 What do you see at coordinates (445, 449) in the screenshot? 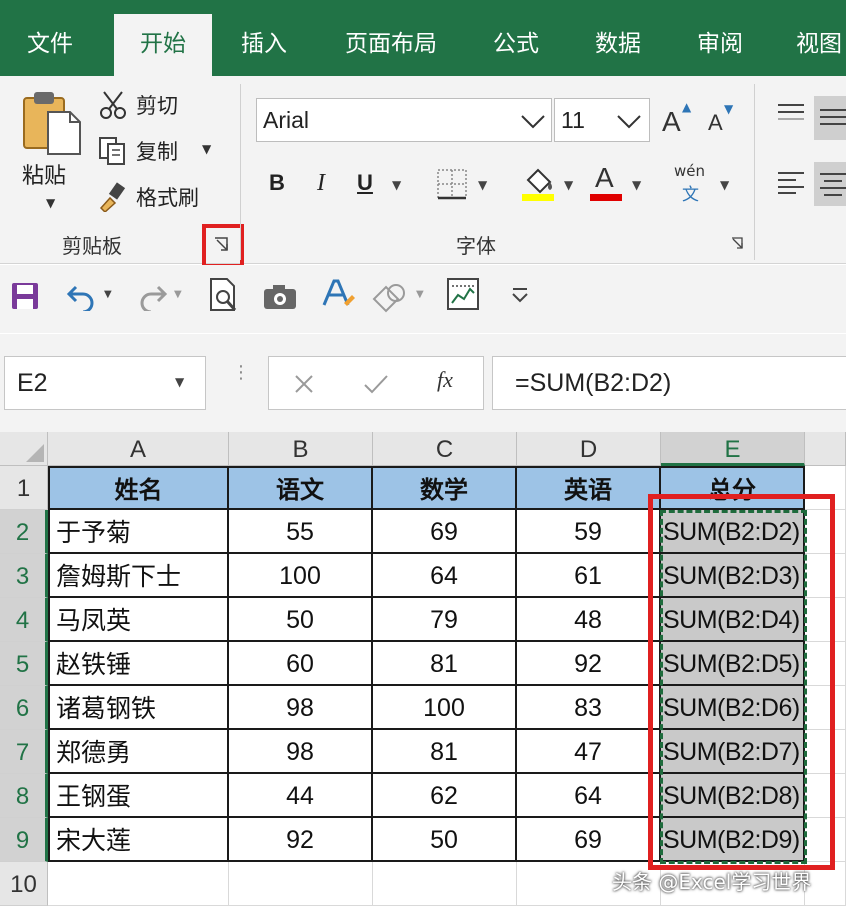
I see `column-header-c: C` at bounding box center [445, 449].